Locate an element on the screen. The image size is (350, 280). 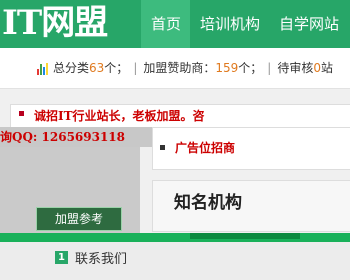
notice-box: 诚招IT行业站长，老板加盟。咨 is located at coordinates (180, 116).